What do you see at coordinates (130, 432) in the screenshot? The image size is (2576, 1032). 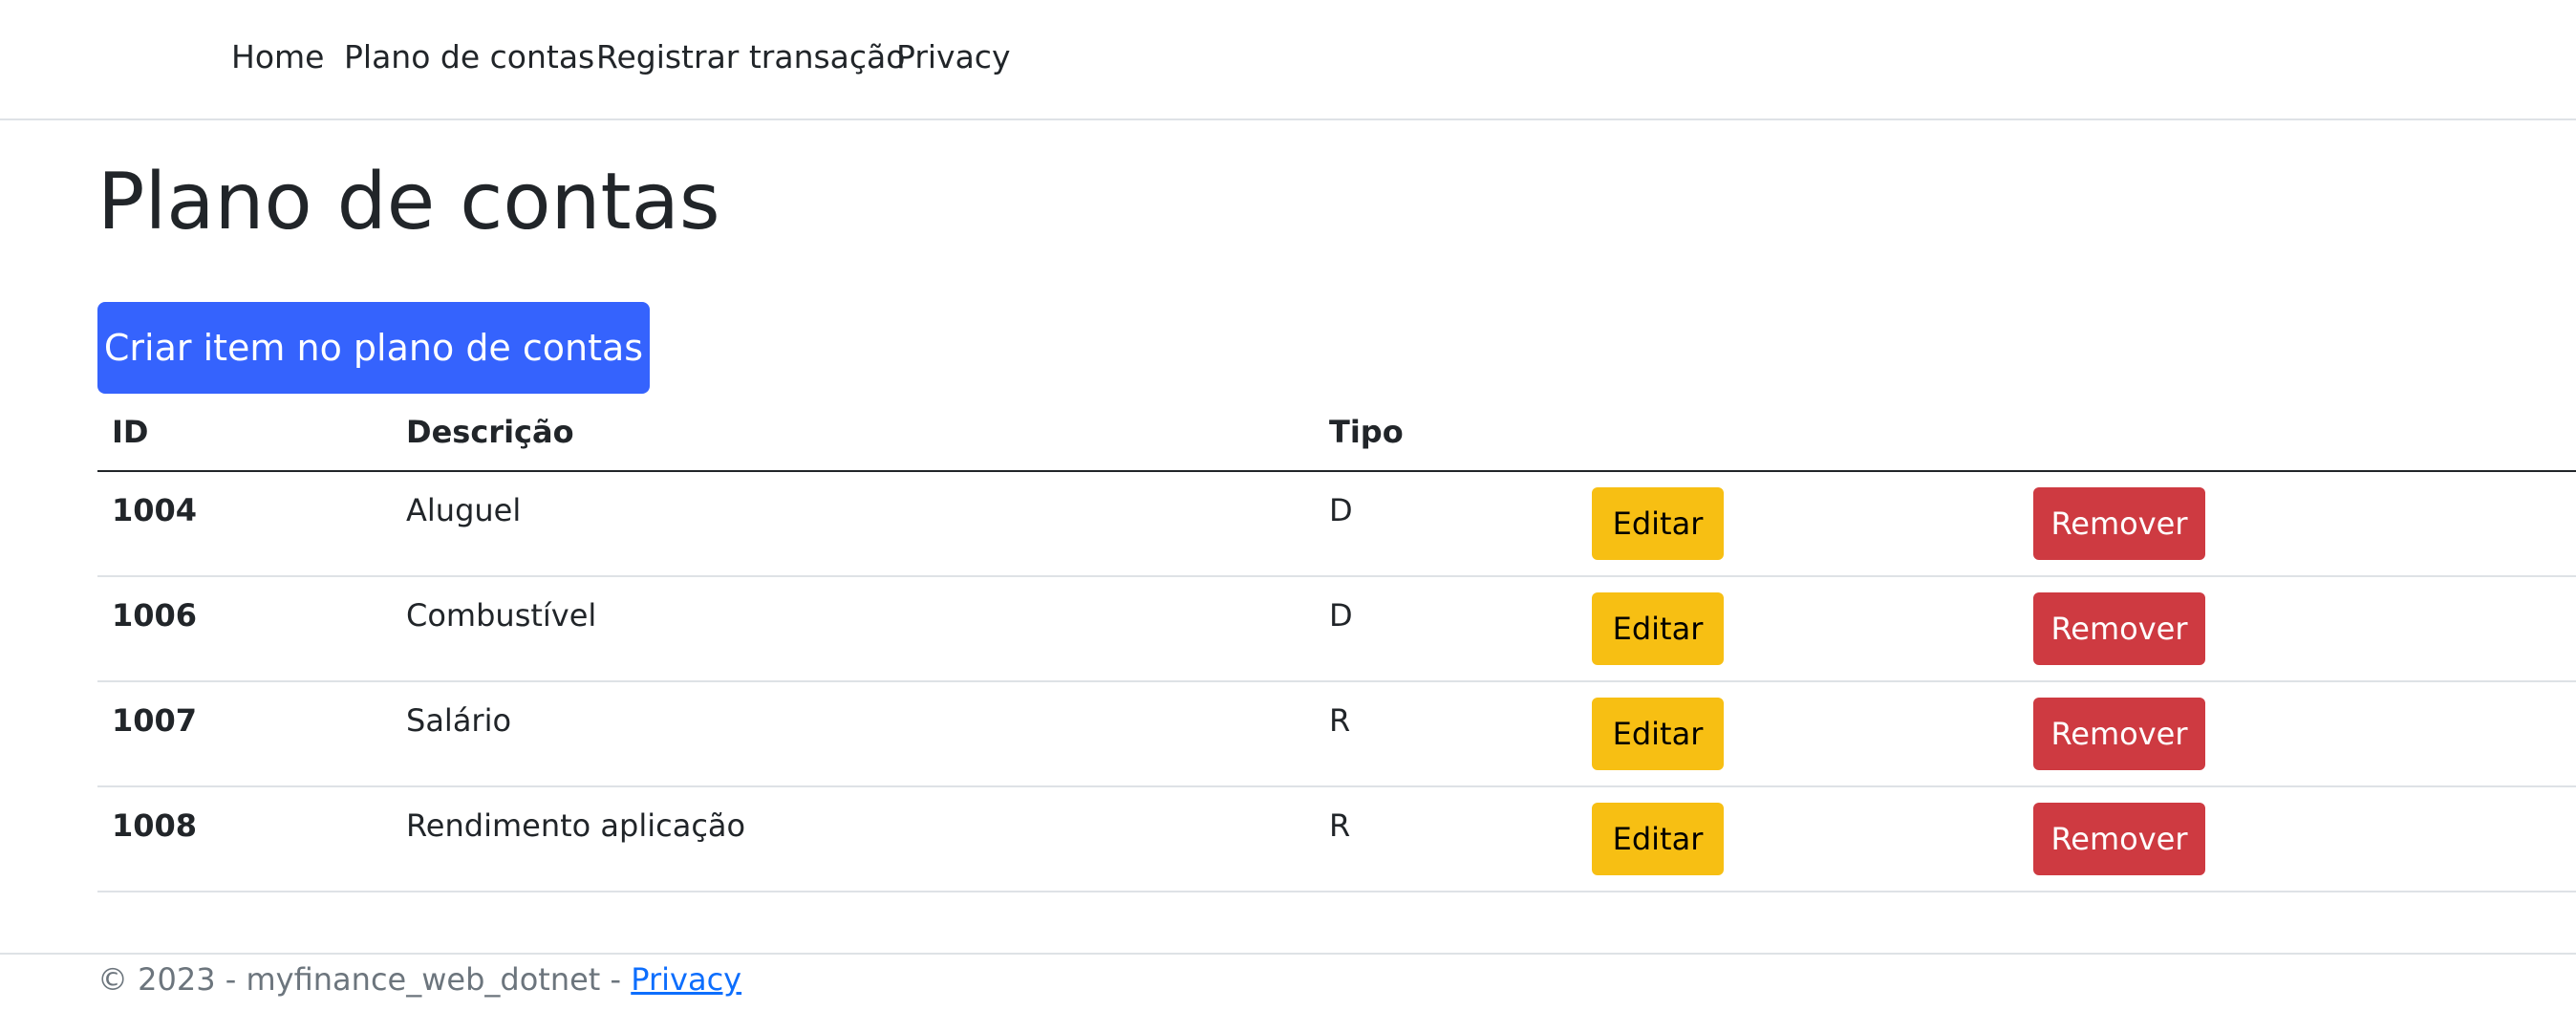 I see `column-header-id: ID` at bounding box center [130, 432].